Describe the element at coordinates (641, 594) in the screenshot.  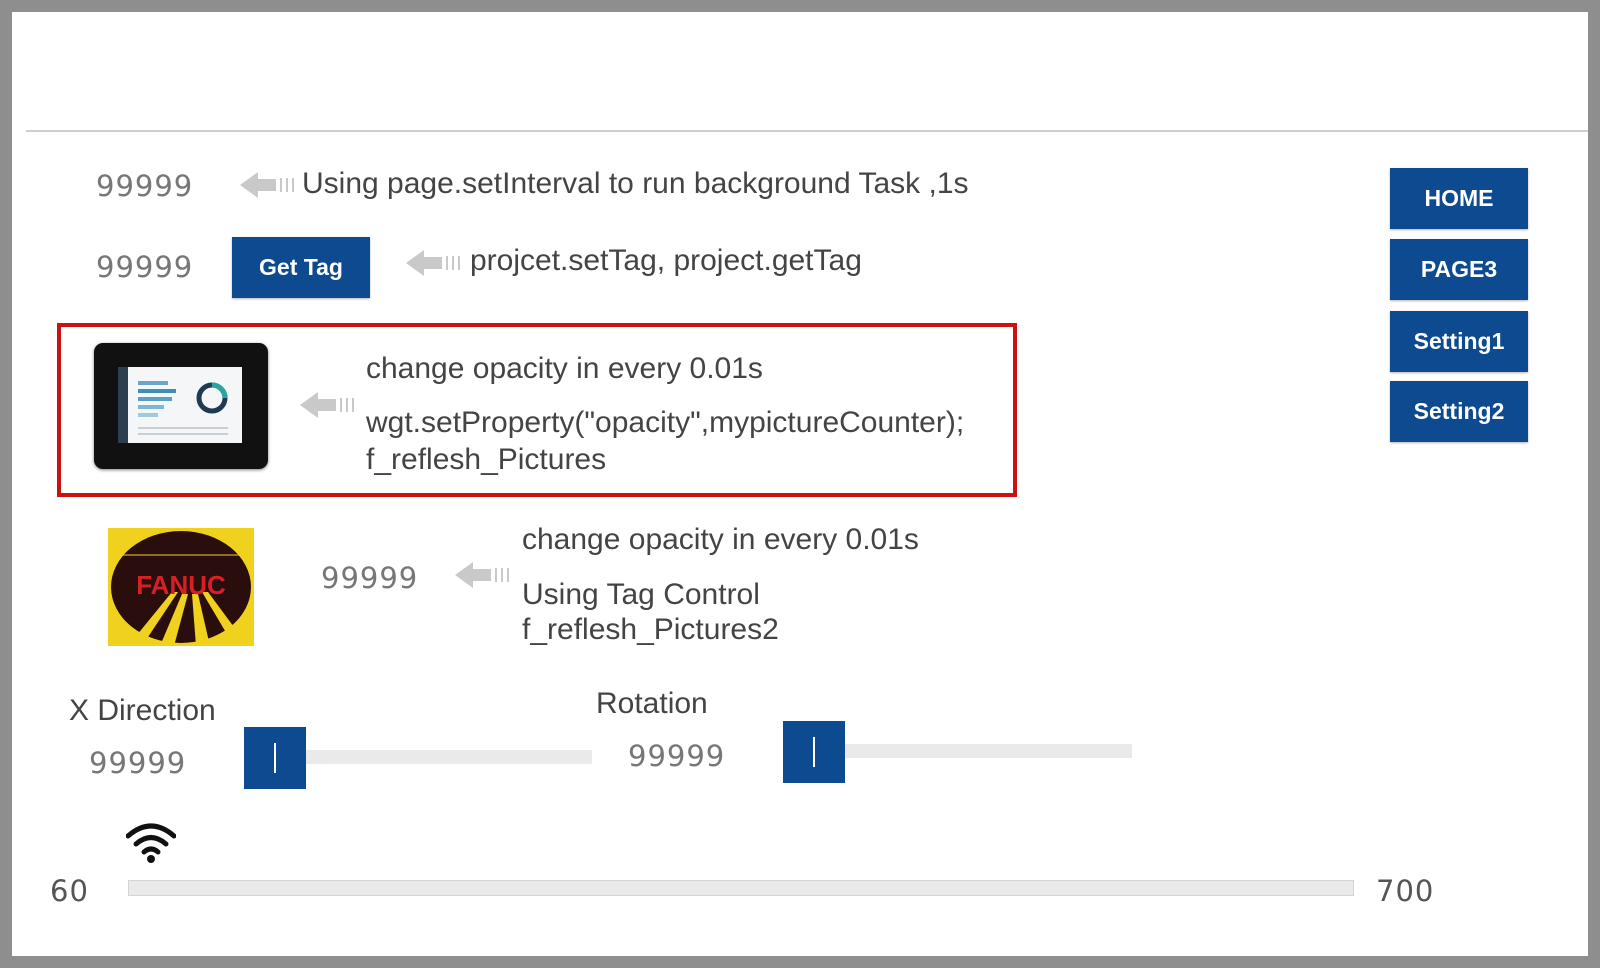
I see `tag-opacity-line2: Using Tag Control` at that location.